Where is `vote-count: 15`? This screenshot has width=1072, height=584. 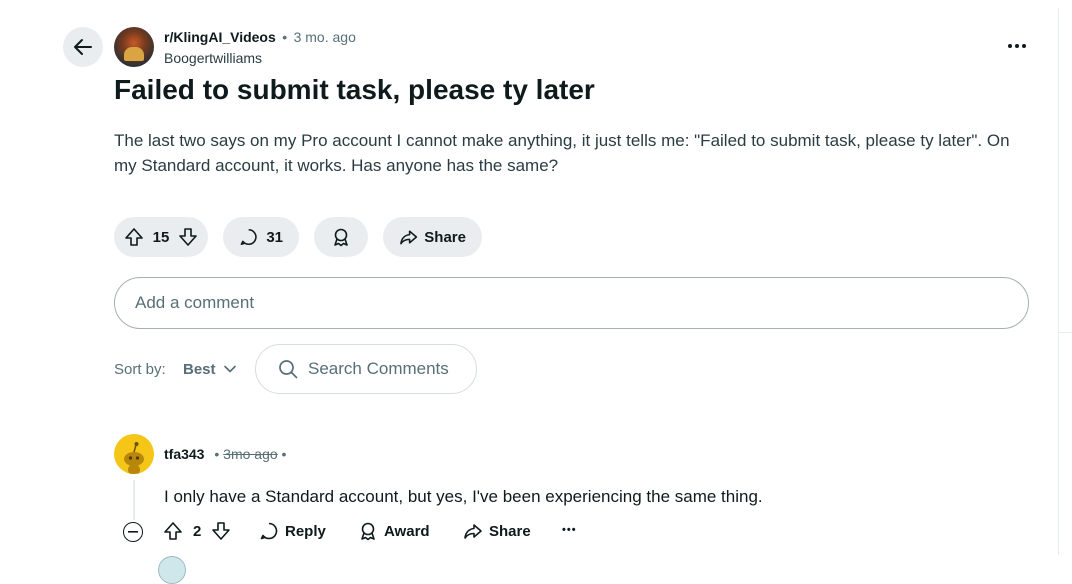
vote-count: 15 is located at coordinates (161, 237).